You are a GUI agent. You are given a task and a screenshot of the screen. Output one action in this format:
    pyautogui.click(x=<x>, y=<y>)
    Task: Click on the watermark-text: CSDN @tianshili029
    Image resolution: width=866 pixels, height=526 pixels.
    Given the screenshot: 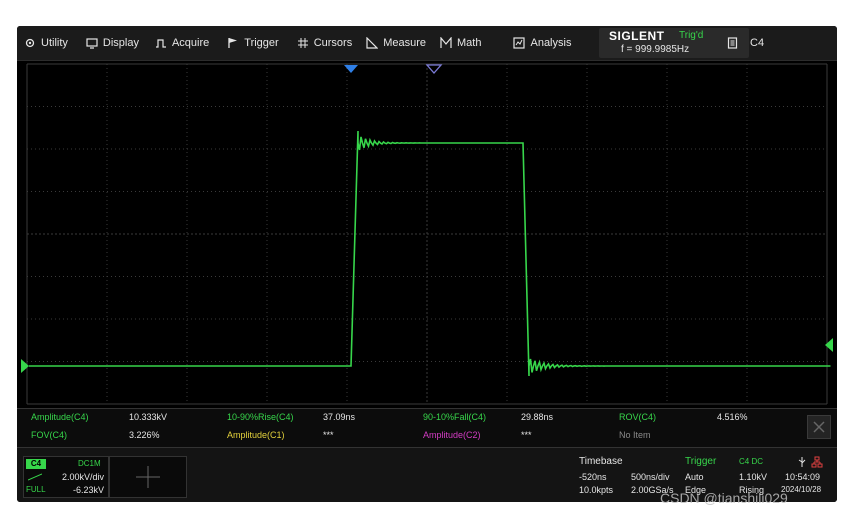 What is the action you would take?
    pyautogui.click(x=724, y=498)
    